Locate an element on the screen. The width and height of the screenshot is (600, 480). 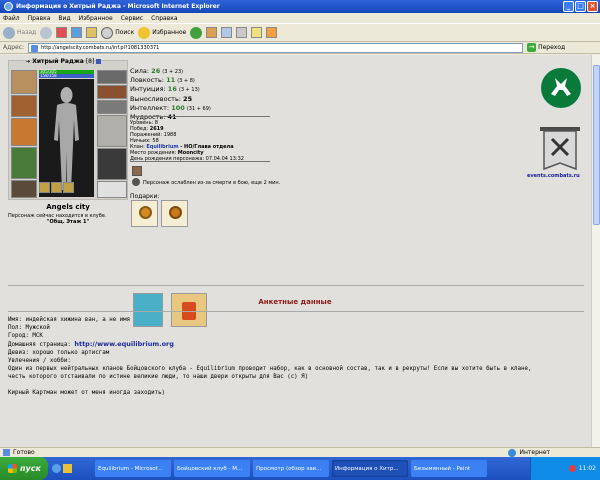
section-top-divider is located at coordinates (296, 285).